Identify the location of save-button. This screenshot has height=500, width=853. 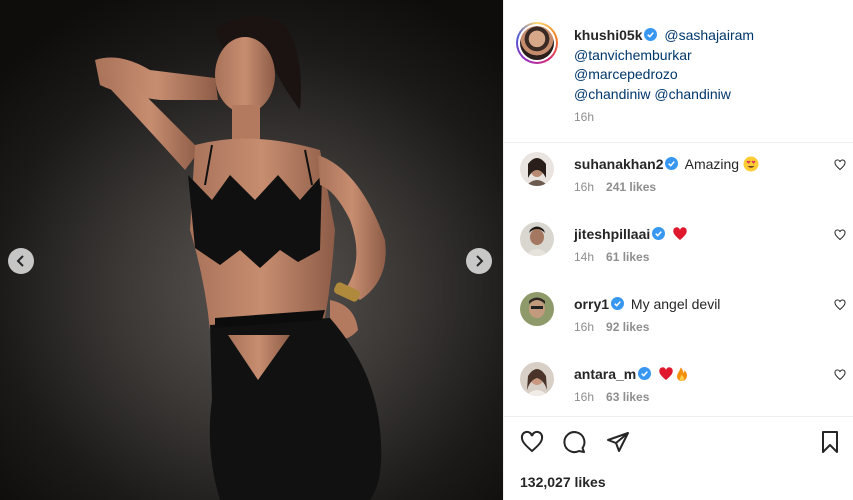
(831, 443).